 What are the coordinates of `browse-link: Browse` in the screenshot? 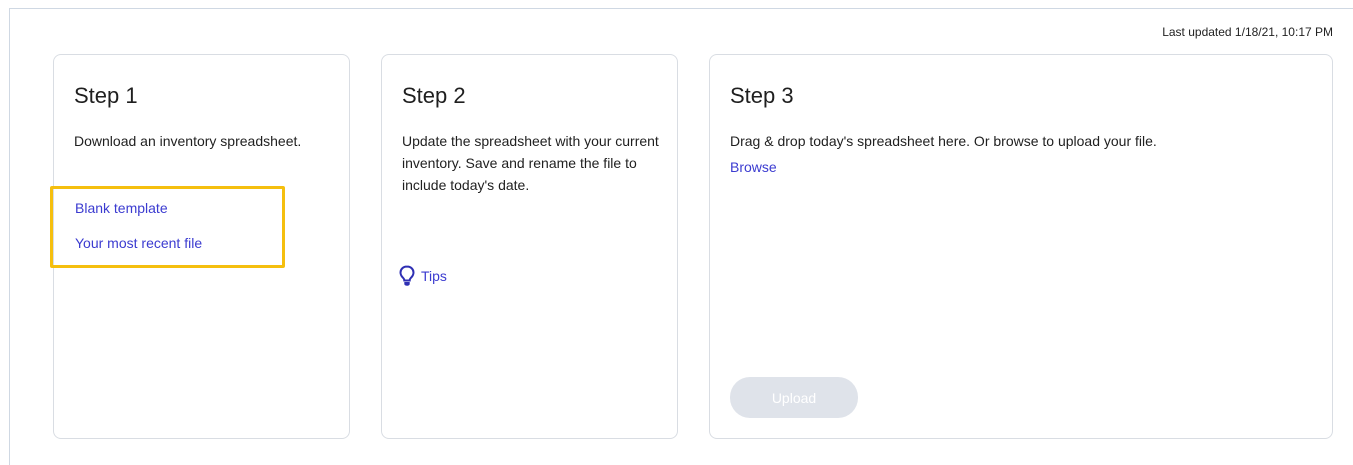 It's located at (753, 167).